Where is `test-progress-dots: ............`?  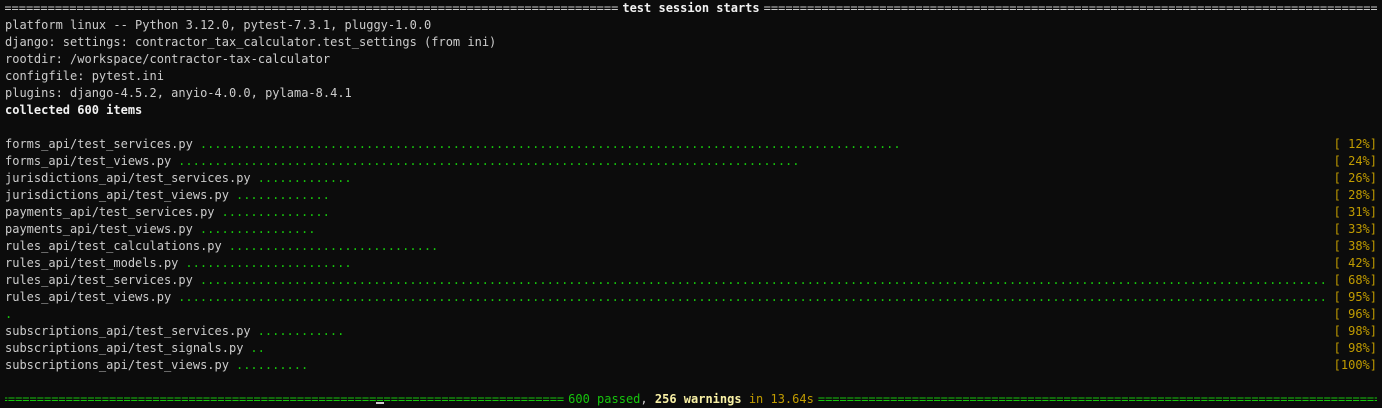 test-progress-dots: ............ is located at coordinates (301, 331).